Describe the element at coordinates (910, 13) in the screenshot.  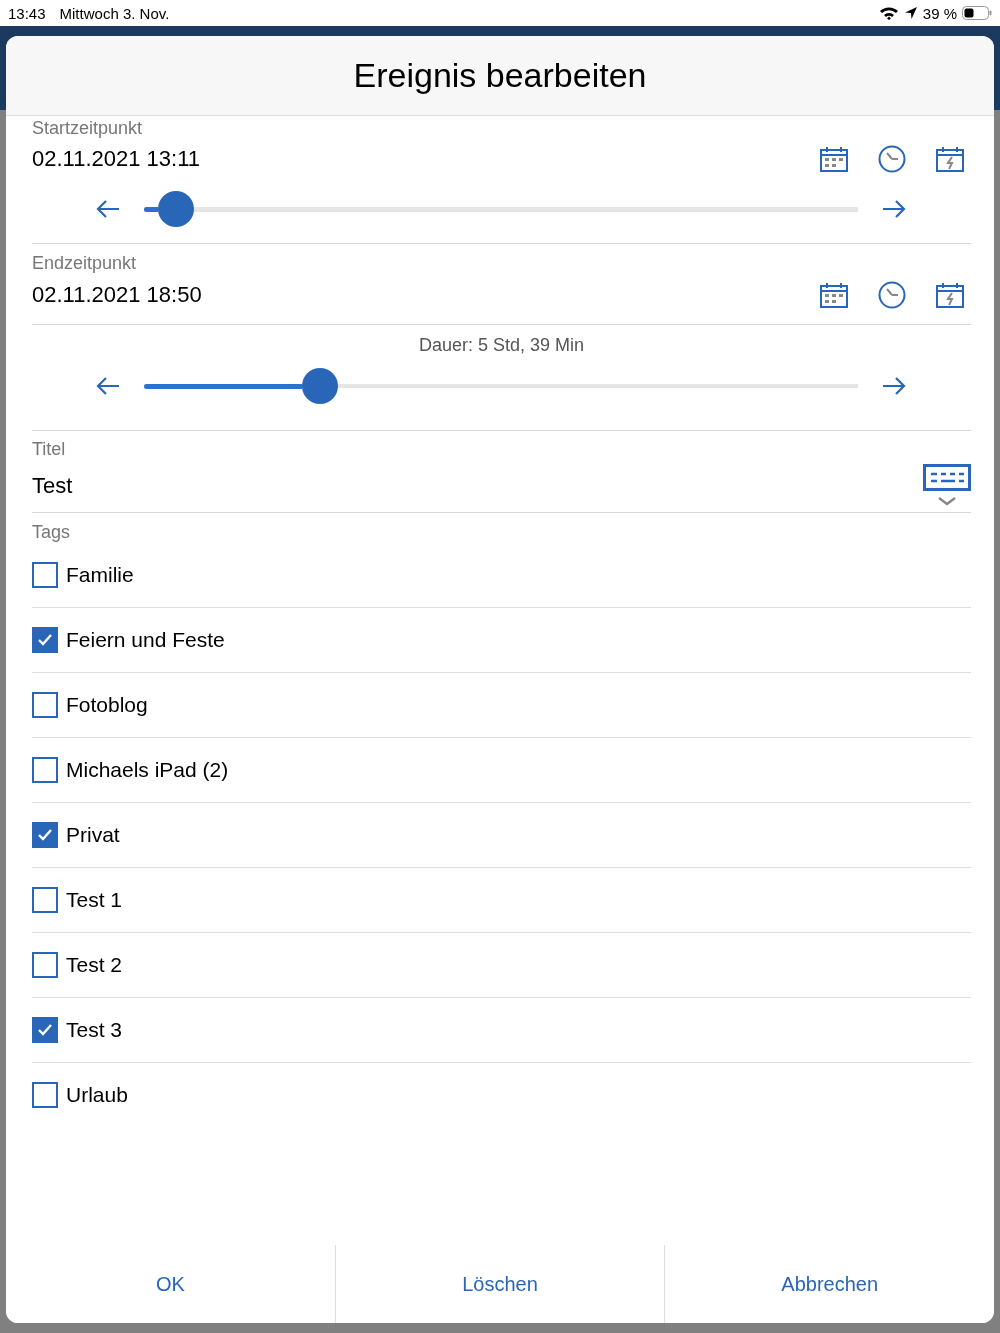
I see `location-arrow-icon` at that location.